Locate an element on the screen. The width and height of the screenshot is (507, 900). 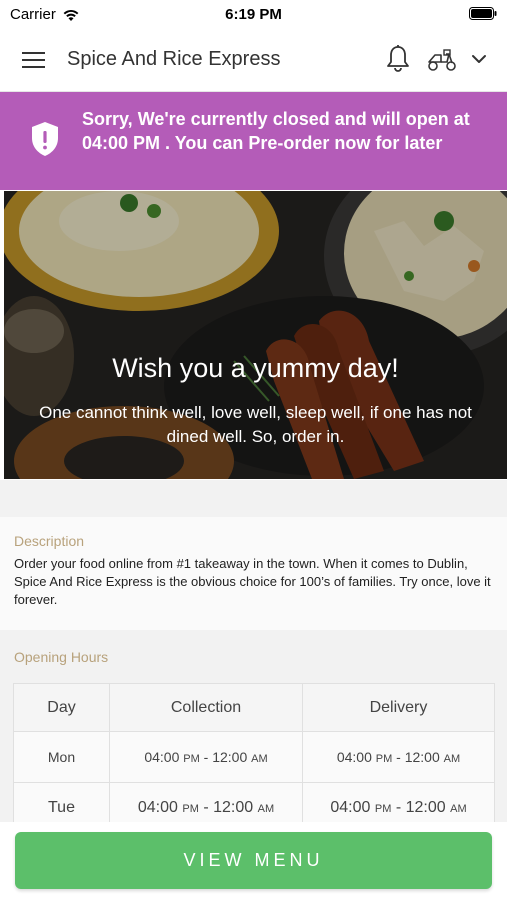
bell-icon is located at coordinates (398, 59).